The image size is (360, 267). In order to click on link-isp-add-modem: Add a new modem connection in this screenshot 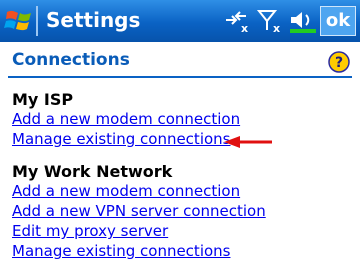, I will do `click(126, 119)`.